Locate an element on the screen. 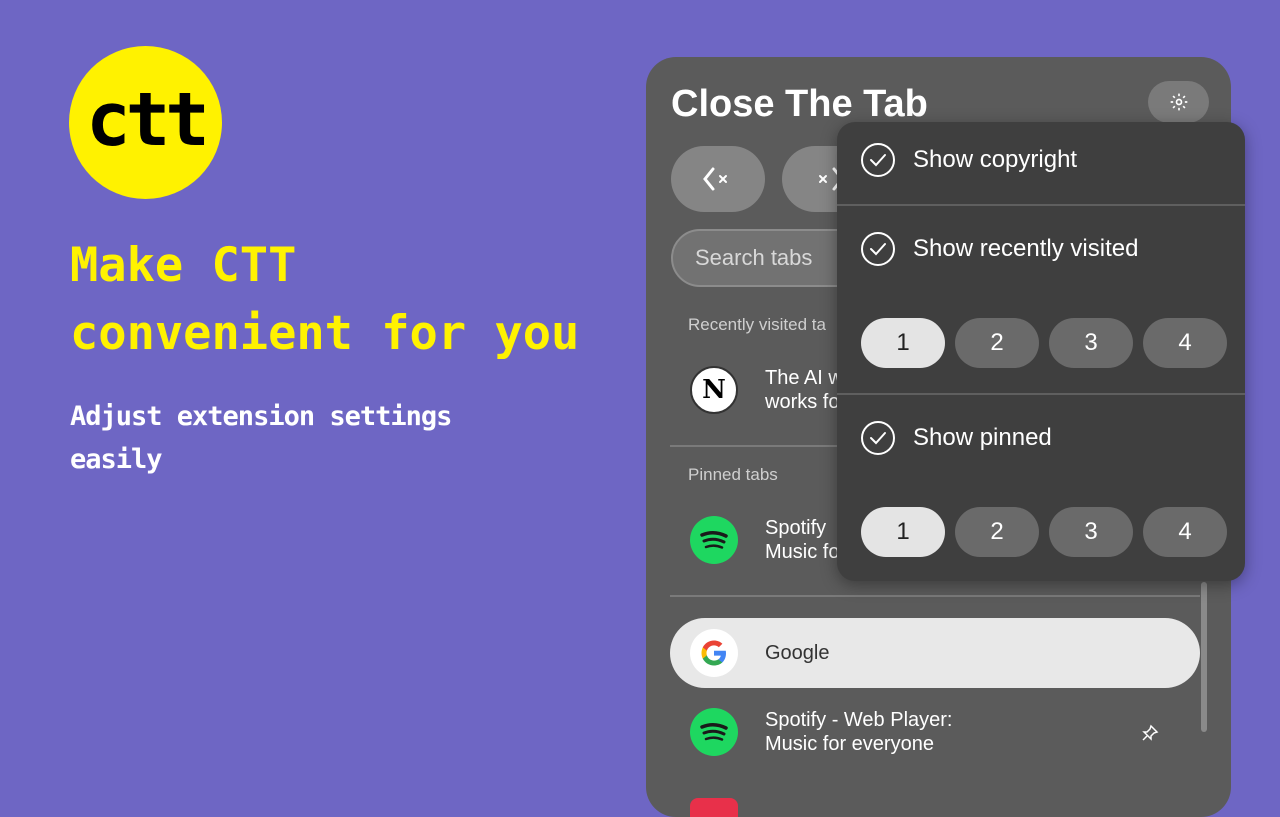 The width and height of the screenshot is (1280, 817). recently-visited-label: Recently visited ta is located at coordinates (757, 324).